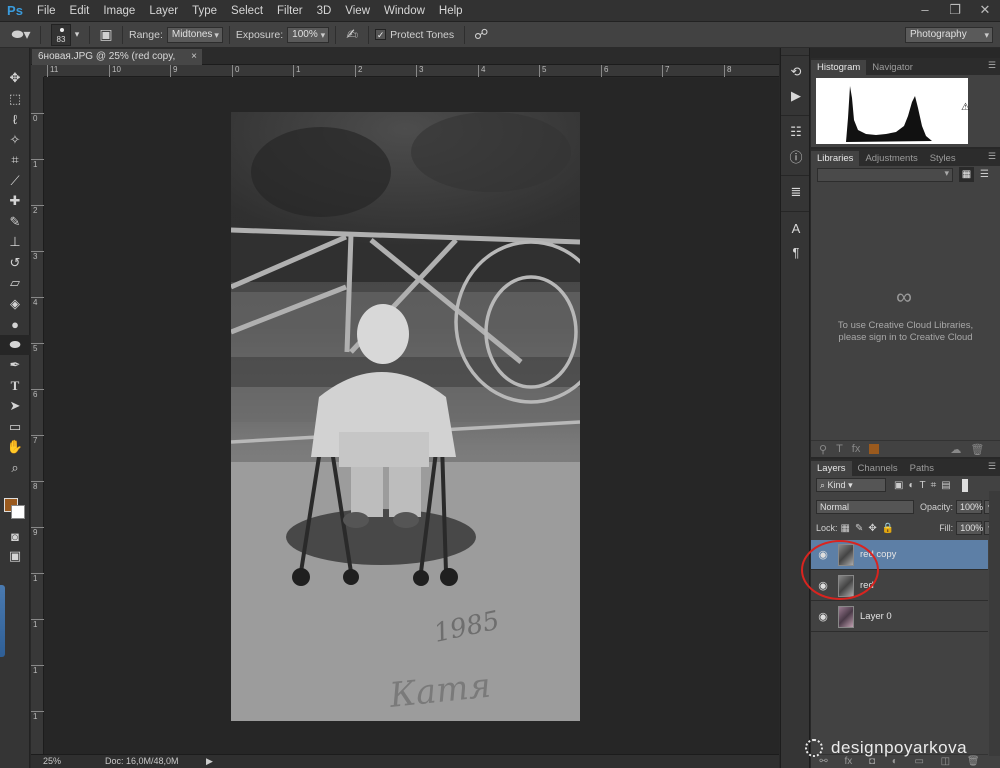 The height and width of the screenshot is (768, 1000). Describe the element at coordinates (15, 365) in the screenshot. I see `pen-tool-icon: ✒` at that location.